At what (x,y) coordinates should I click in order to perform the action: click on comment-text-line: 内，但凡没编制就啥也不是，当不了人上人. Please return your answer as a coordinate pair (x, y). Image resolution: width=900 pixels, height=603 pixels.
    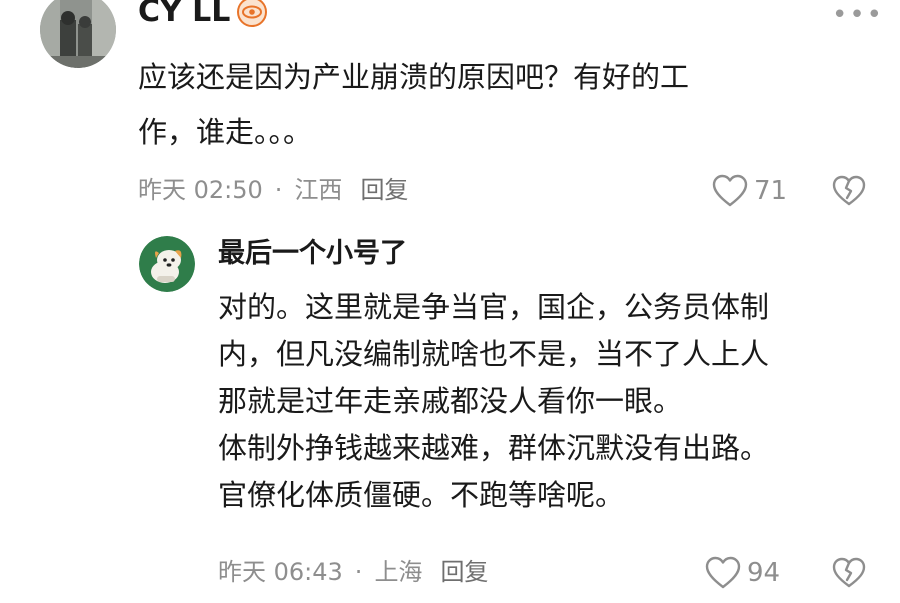
    Looking at the image, I should click on (494, 354).